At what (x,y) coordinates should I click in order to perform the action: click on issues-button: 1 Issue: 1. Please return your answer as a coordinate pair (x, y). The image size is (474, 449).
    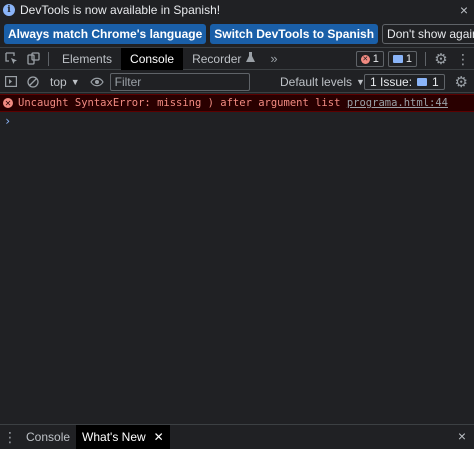
    Looking at the image, I should click on (404, 82).